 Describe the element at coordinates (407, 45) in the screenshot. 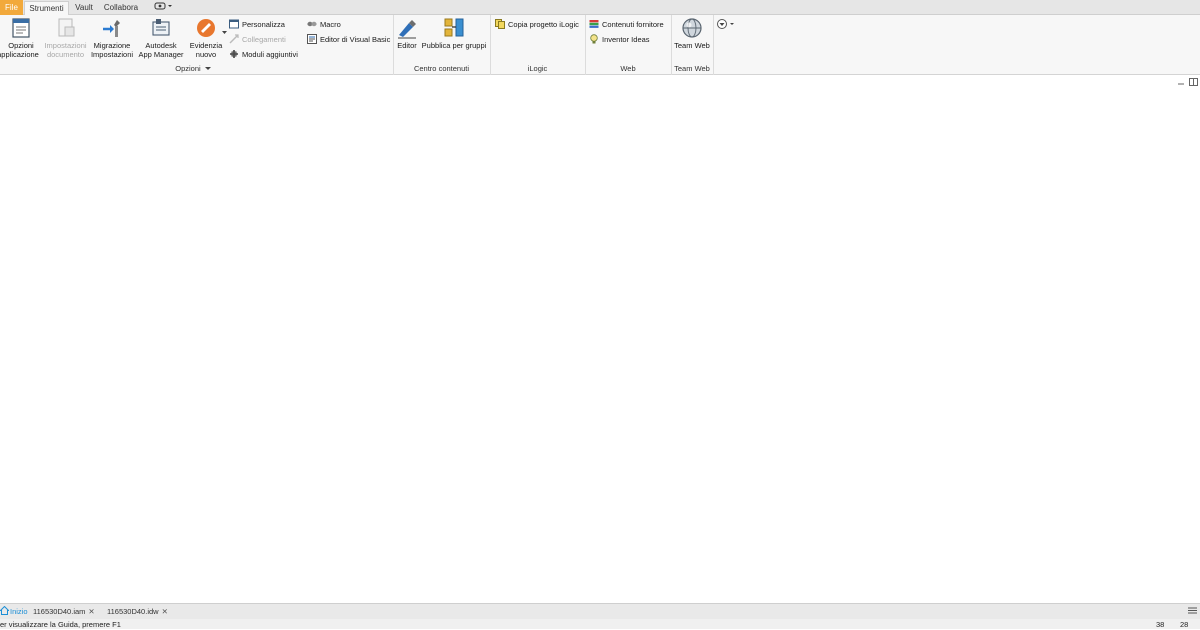

I see `editor-label: Editor` at that location.